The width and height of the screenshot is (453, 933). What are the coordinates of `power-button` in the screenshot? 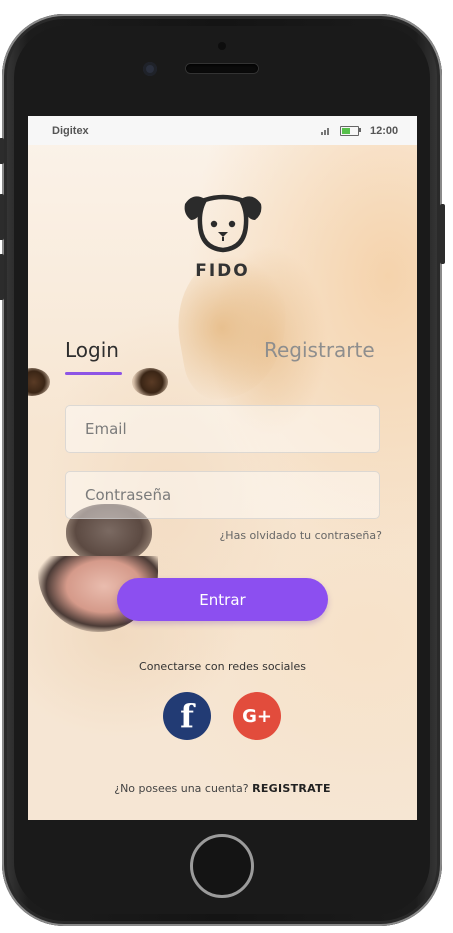 It's located at (442, 234).